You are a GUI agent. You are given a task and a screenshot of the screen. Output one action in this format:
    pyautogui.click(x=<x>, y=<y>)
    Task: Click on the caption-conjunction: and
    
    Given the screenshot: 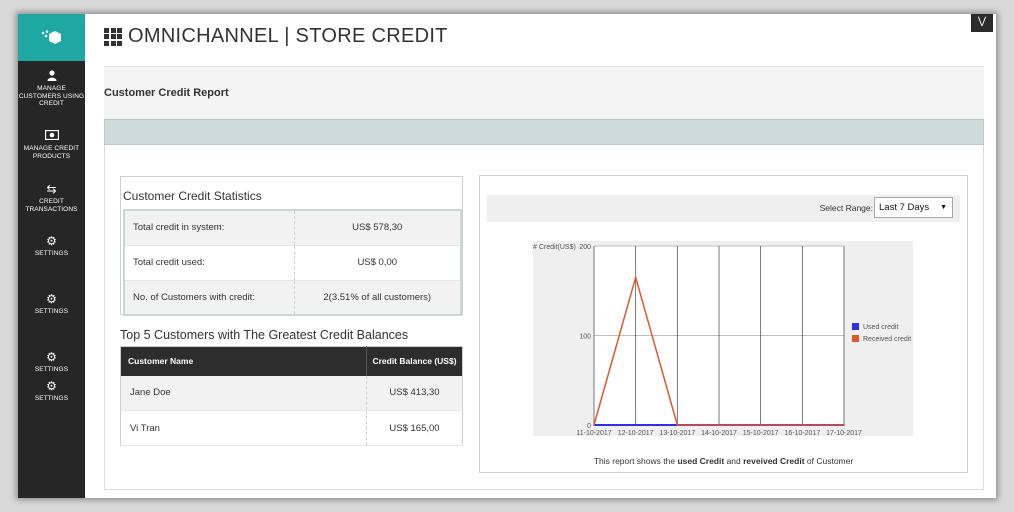 What is the action you would take?
    pyautogui.click(x=734, y=461)
    